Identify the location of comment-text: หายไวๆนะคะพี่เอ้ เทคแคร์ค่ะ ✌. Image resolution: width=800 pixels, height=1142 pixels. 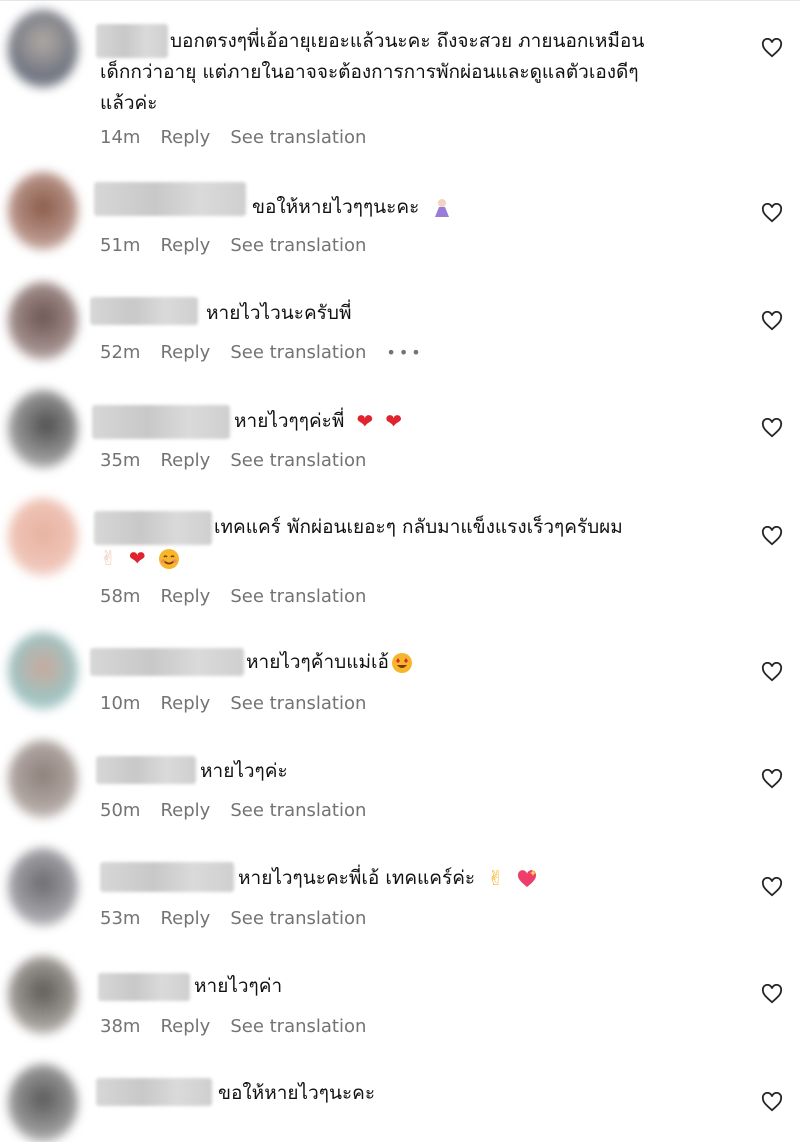
(388, 878).